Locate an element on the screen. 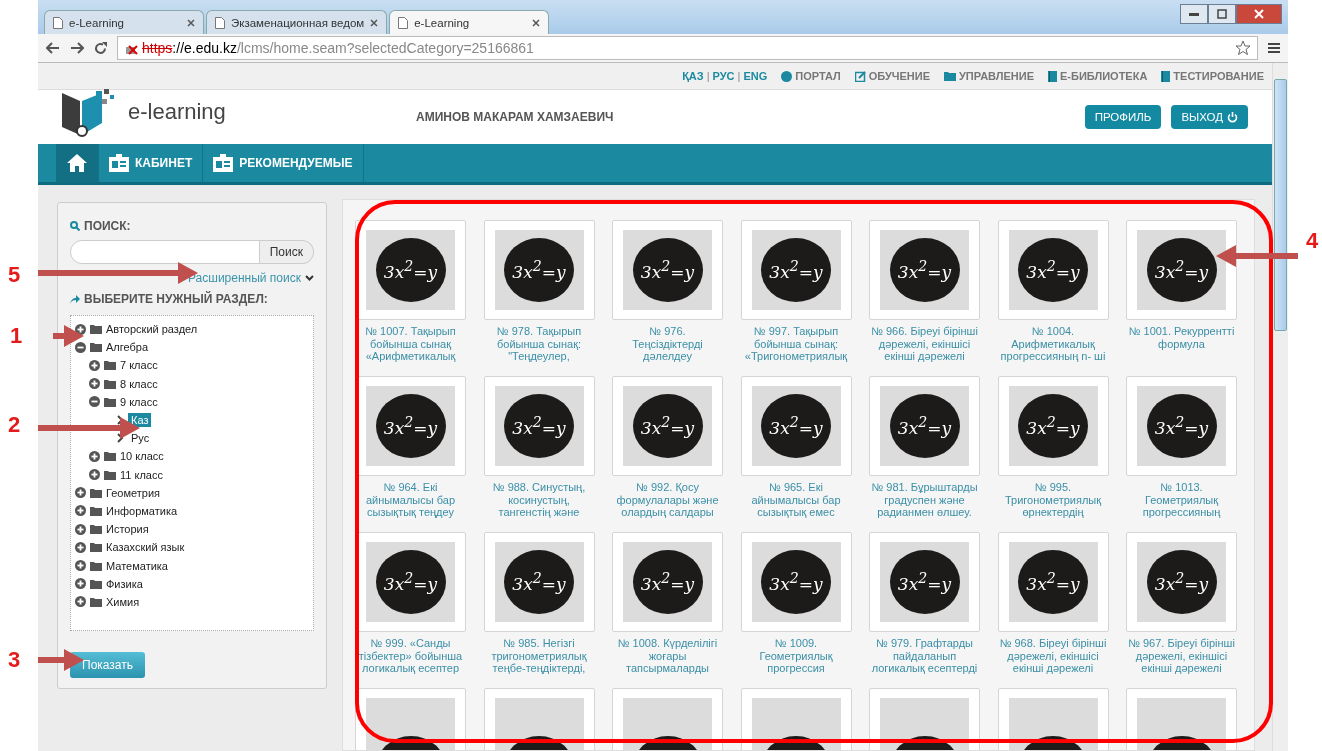  course-title: № 985. Негізгі тригонометриялық теңбе-теңдіктерді, is located at coordinates (539, 655).